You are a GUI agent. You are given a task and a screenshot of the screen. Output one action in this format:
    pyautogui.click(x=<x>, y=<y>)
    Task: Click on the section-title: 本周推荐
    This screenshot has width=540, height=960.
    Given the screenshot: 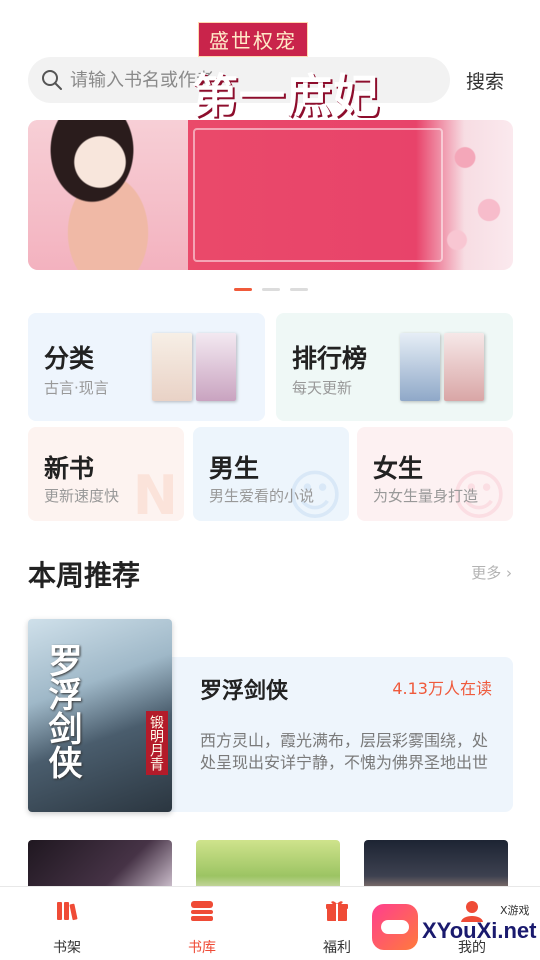 What is the action you would take?
    pyautogui.click(x=84, y=575)
    